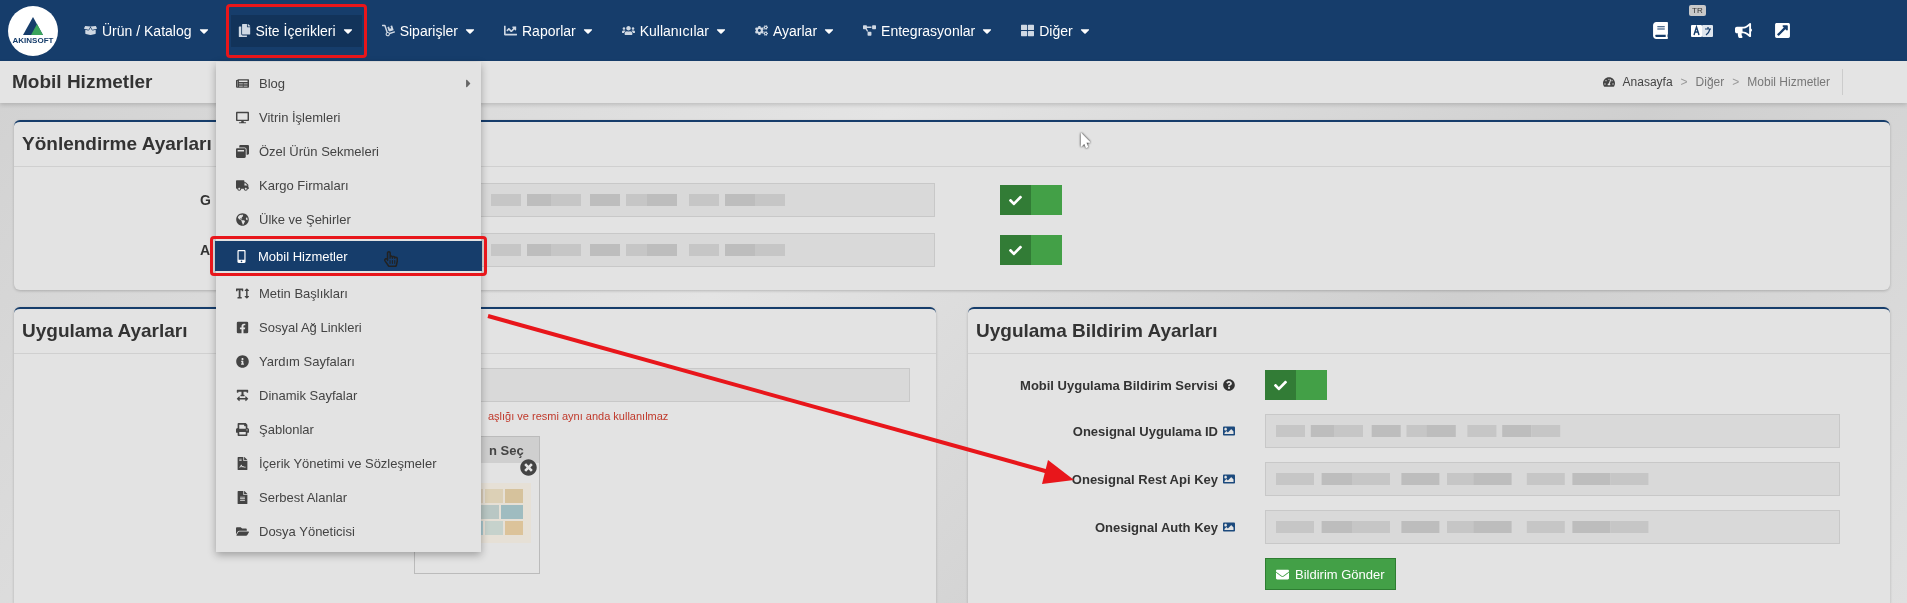 The width and height of the screenshot is (1907, 603). Describe the element at coordinates (1144, 479) in the screenshot. I see `field-label: Onesignal Rest Api Key` at that location.